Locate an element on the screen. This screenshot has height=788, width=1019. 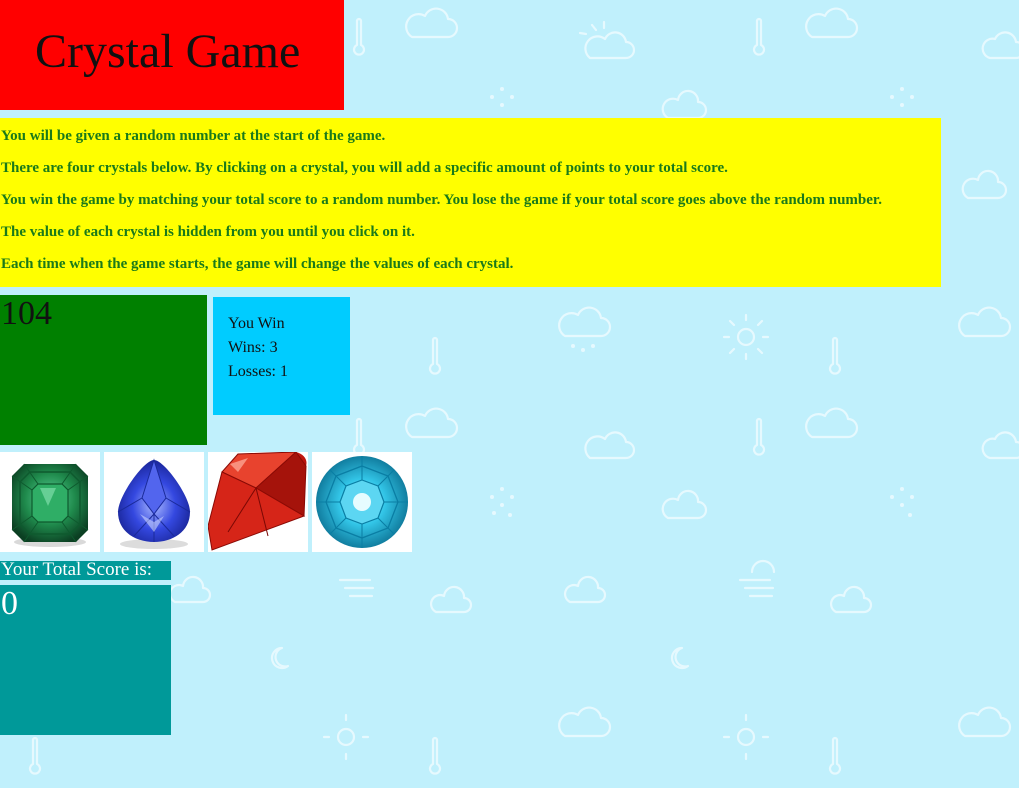
total-score-box: 0 is located at coordinates (85, 660).